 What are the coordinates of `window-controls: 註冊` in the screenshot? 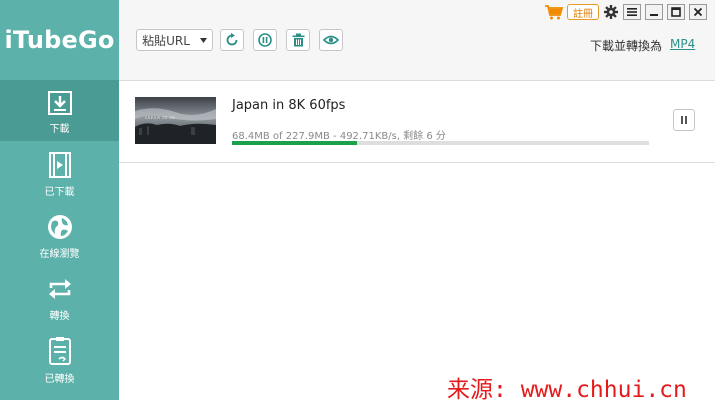 It's located at (626, 12).